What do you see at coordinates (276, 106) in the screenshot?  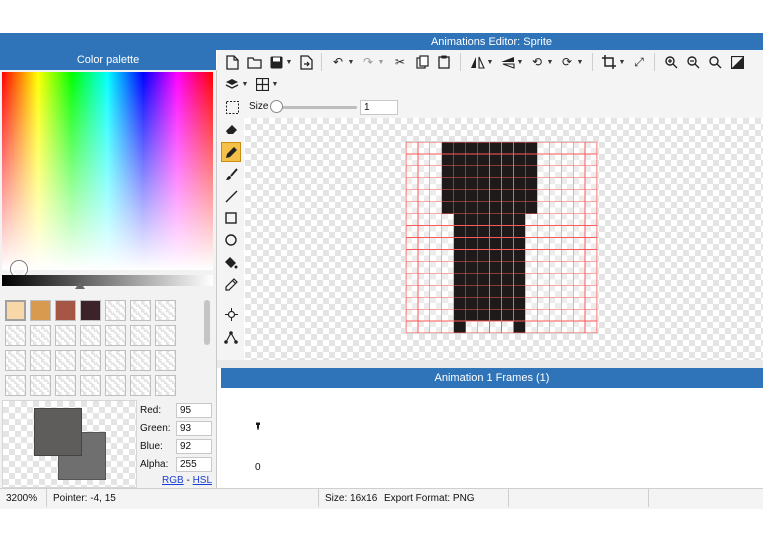 I see `size-slider-thumb` at bounding box center [276, 106].